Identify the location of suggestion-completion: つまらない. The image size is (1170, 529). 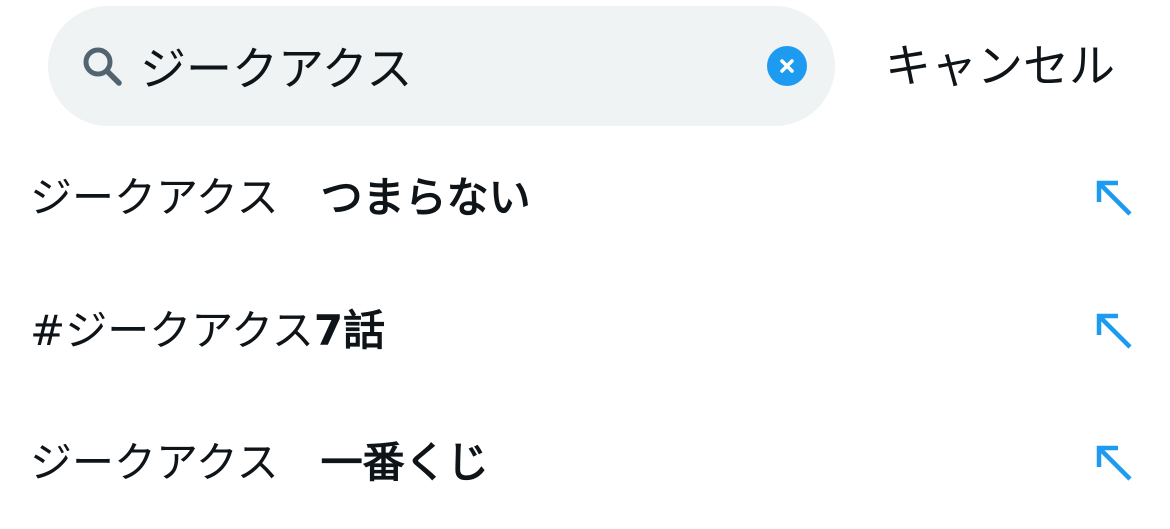
(425, 197).